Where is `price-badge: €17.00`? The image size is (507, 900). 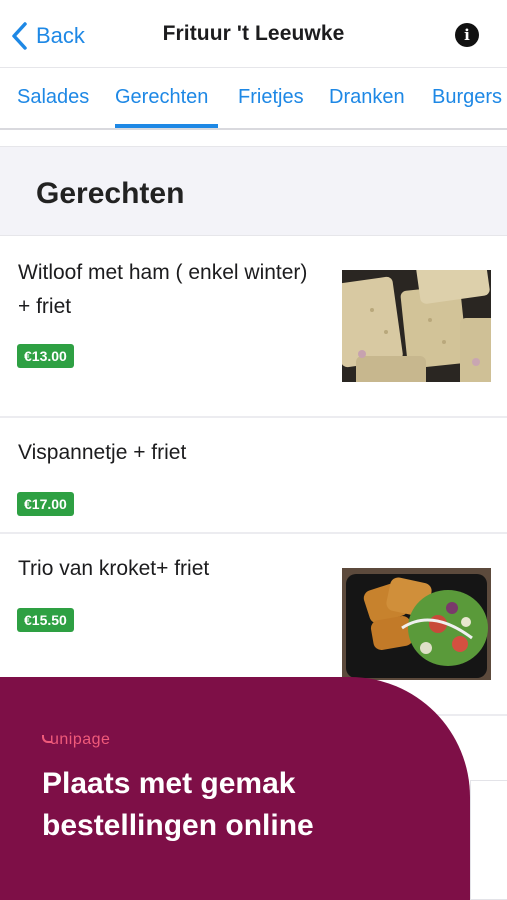
price-badge: €17.00 is located at coordinates (45, 504).